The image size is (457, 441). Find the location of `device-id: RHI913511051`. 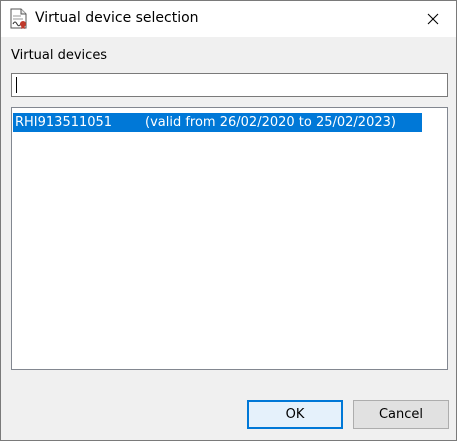

device-id: RHI913511051 is located at coordinates (64, 122).